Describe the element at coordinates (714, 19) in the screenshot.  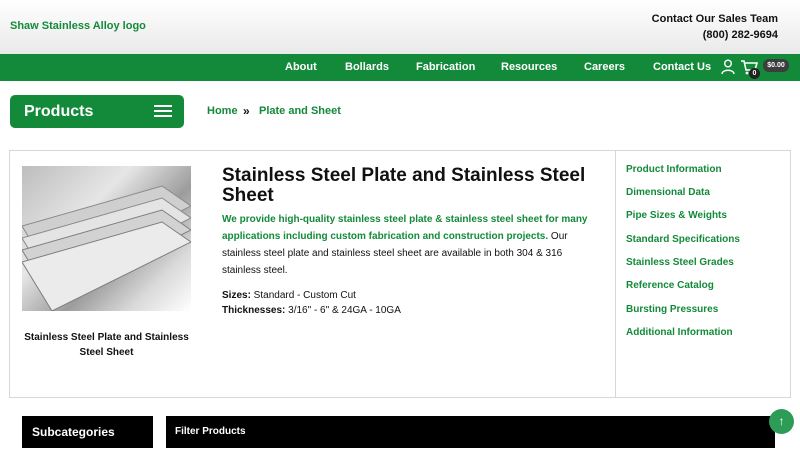
I see `contact-title: Contact Our Sales Team` at that location.